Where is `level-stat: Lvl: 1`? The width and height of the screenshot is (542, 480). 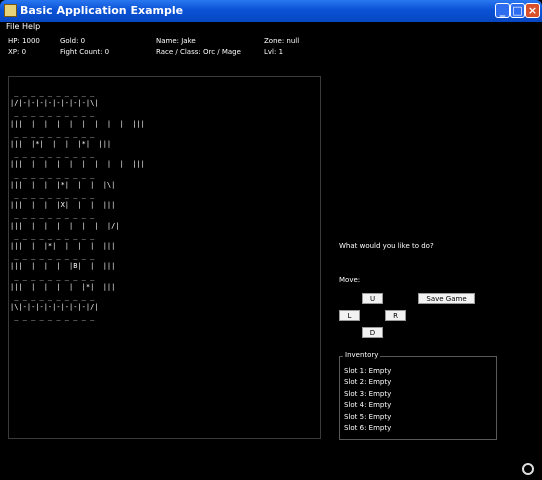
level-stat: Lvl: 1 is located at coordinates (274, 52).